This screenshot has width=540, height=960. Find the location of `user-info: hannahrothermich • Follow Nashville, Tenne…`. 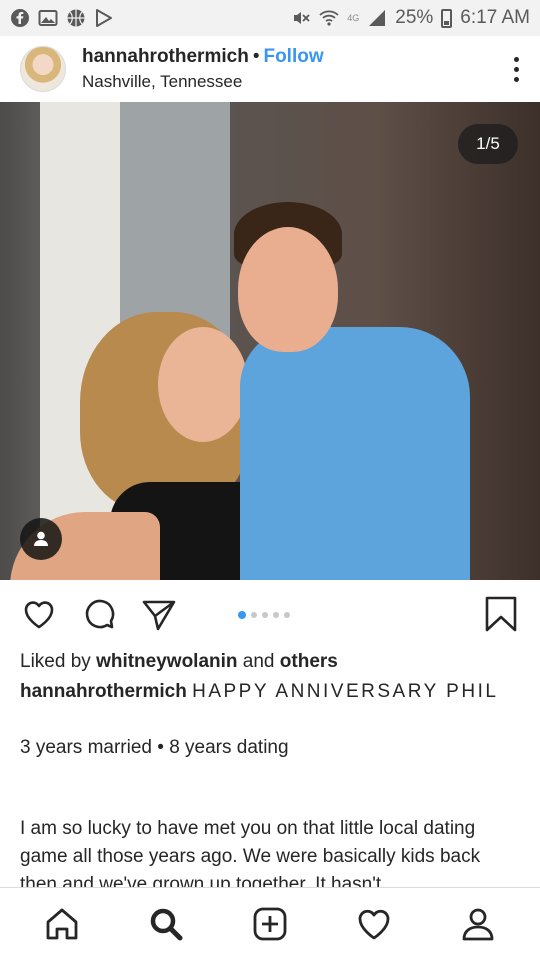

user-info: hannahrothermich • Follow Nashville, Tenne… is located at coordinates (203, 69).